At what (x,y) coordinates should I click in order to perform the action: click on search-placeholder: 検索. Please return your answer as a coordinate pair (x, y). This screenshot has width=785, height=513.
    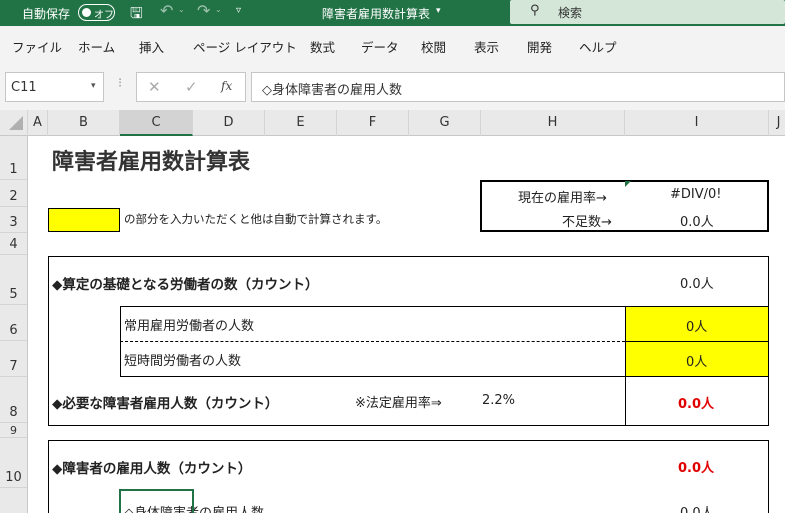
    Looking at the image, I should click on (570, 13).